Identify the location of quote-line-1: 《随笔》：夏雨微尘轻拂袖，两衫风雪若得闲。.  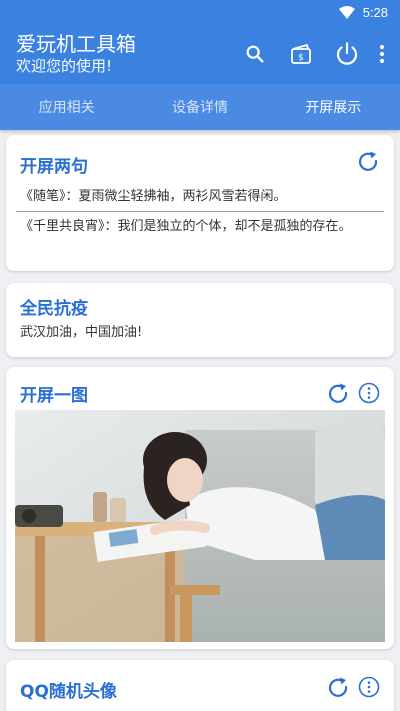
(153, 196).